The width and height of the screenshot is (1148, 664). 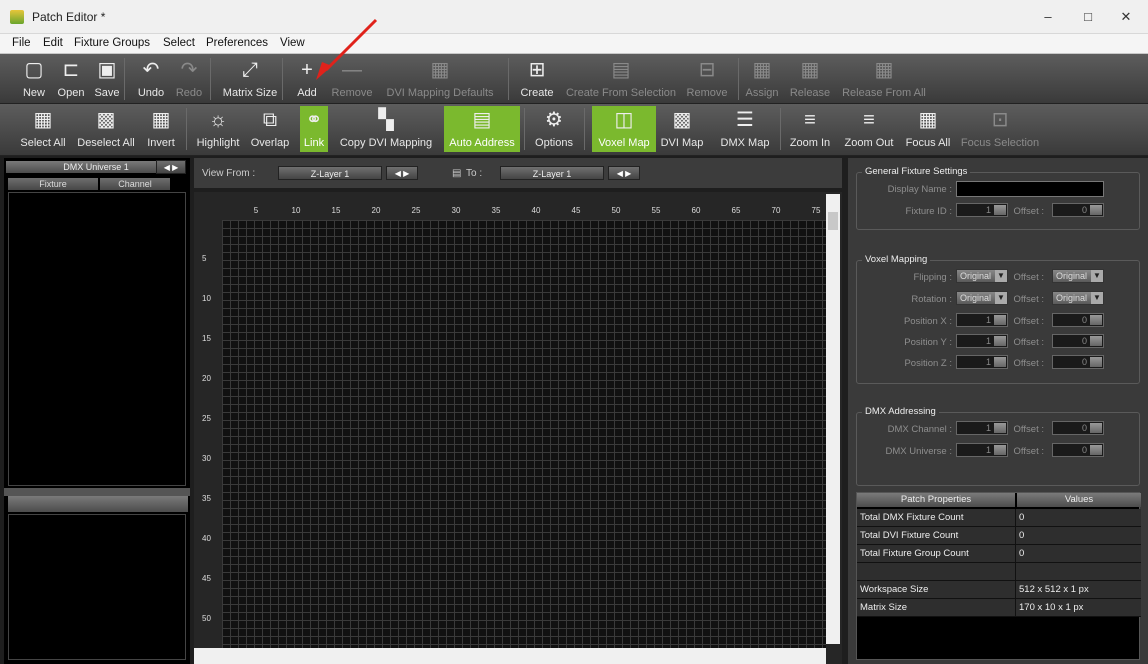 I want to click on toolbar-button-create-from-selection: ▤ Create From Selection, so click(x=621, y=79).